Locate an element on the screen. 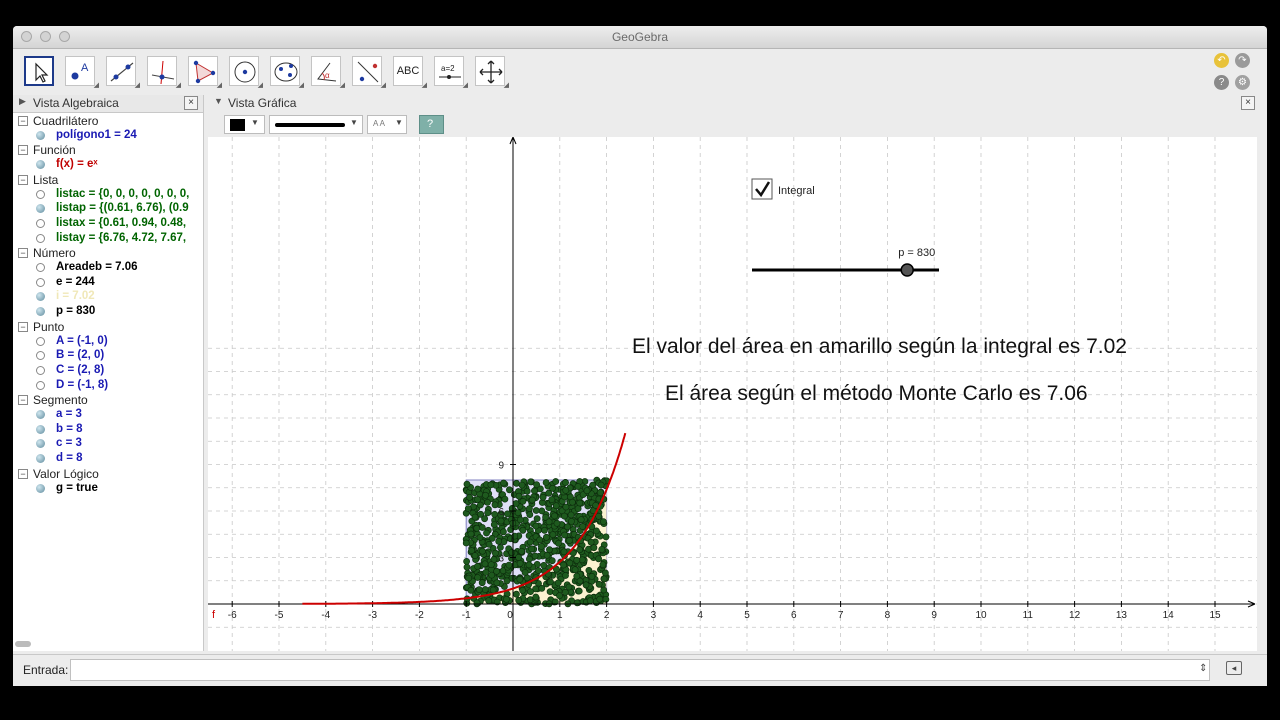 Image resolution: width=1280 pixels, height=720 pixels. slider-knob is located at coordinates (907, 270).